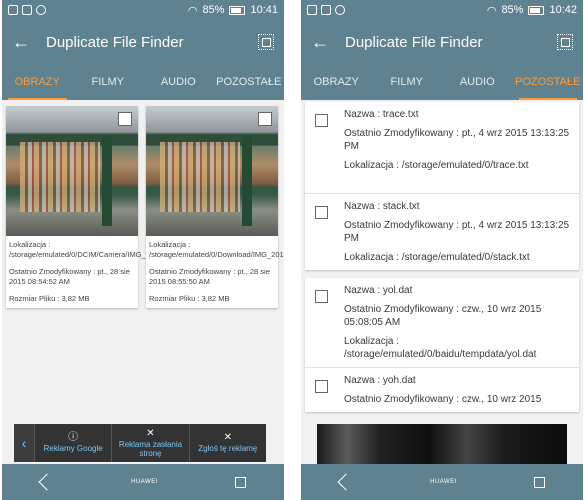 Image resolution: width=584 pixels, height=500 pixels. I want to click on file-name: Nazwa : yoh.dat, so click(380, 380).